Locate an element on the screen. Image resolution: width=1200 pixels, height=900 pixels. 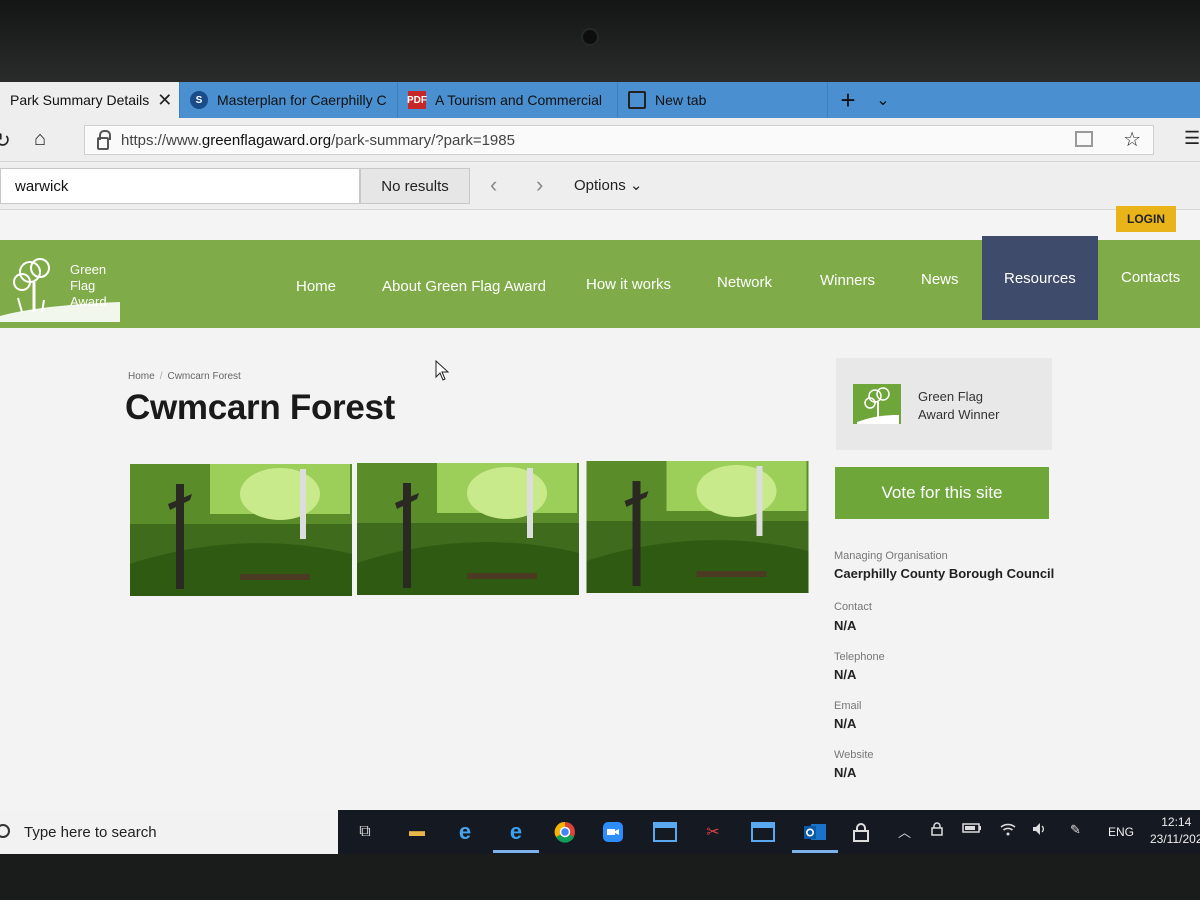
find-options-button: Options ⌄ is located at coordinates (608, 185).